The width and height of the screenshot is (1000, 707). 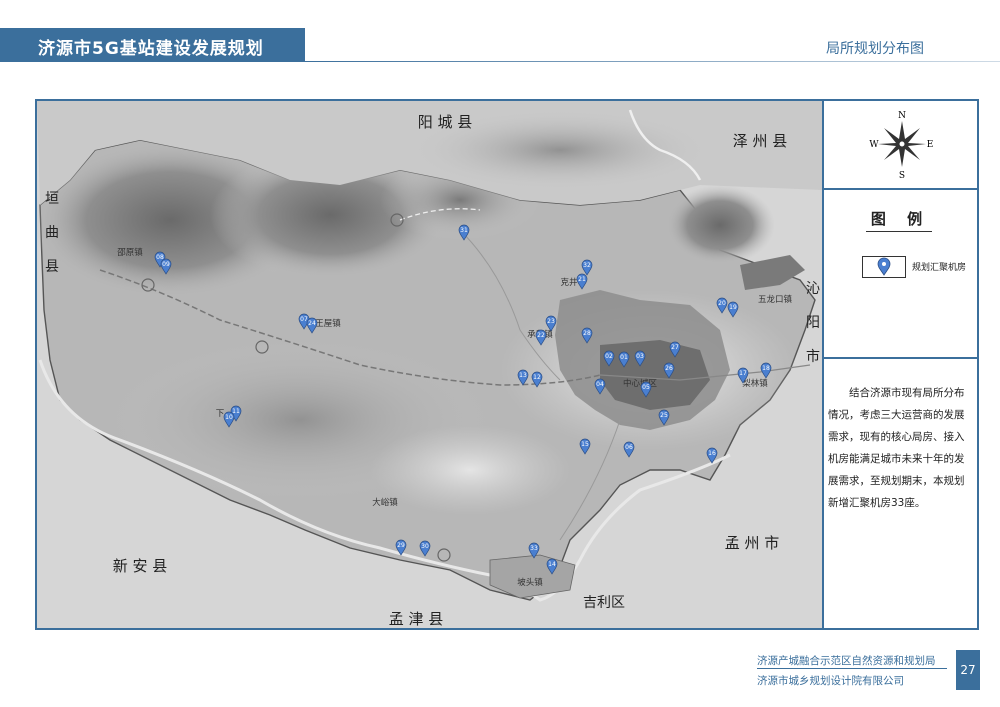 What do you see at coordinates (151, 49) in the screenshot?
I see `page-title: 济源市5G基站建设发展规划` at bounding box center [151, 49].